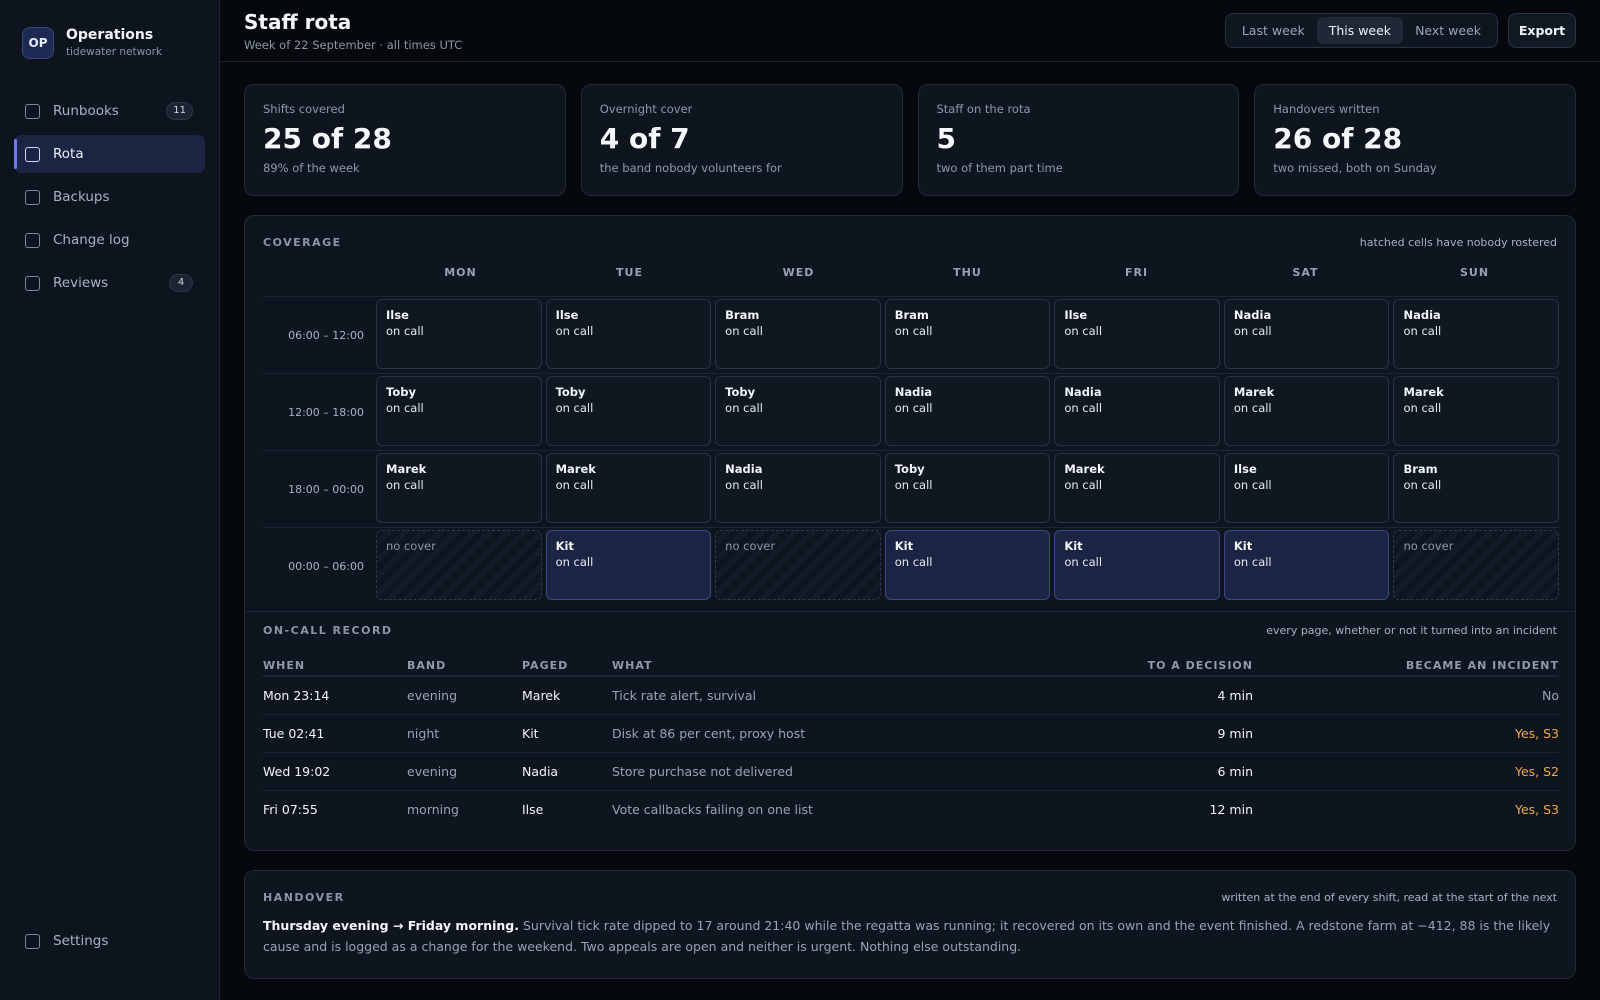 Image resolution: width=1600 pixels, height=1000 pixels. I want to click on week-tab-this-week: This week, so click(1360, 30).